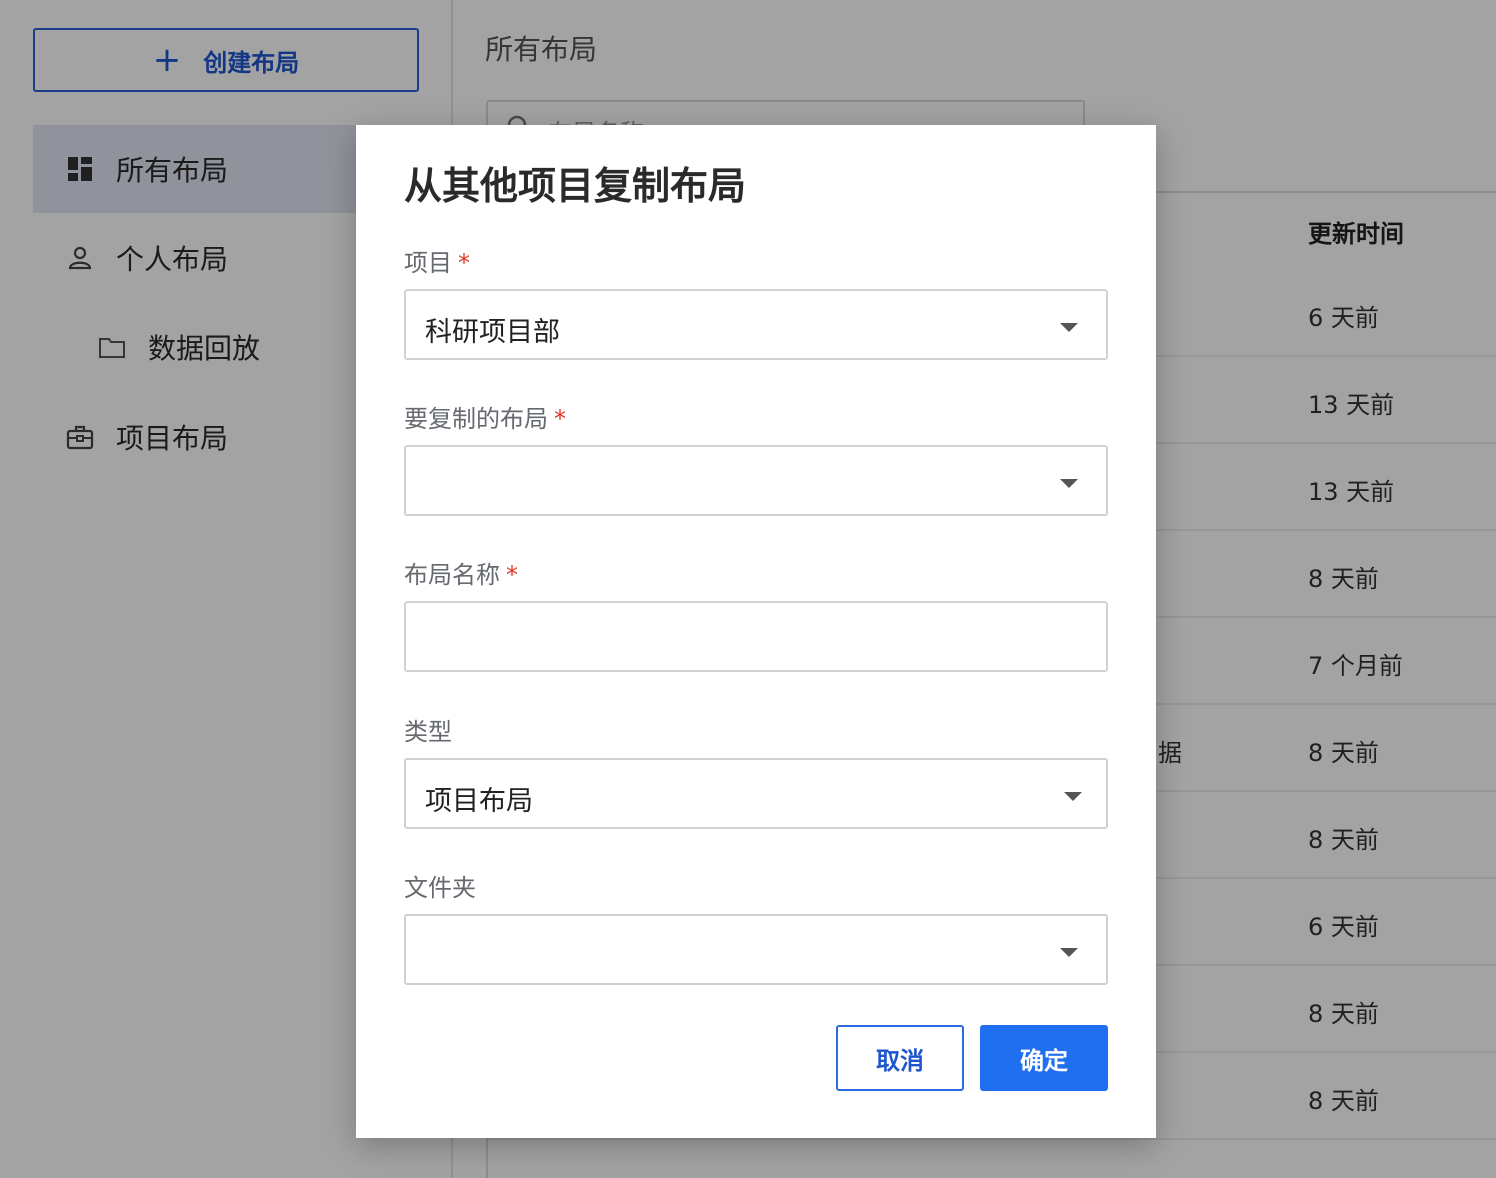 This screenshot has height=1178, width=1496. What do you see at coordinates (756, 949) in the screenshot?
I see `folder-select` at bounding box center [756, 949].